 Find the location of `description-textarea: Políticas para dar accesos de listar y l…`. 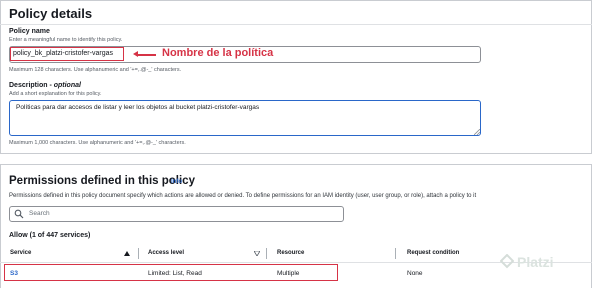

description-textarea: Políticas para dar accesos de listar y l… is located at coordinates (245, 118).